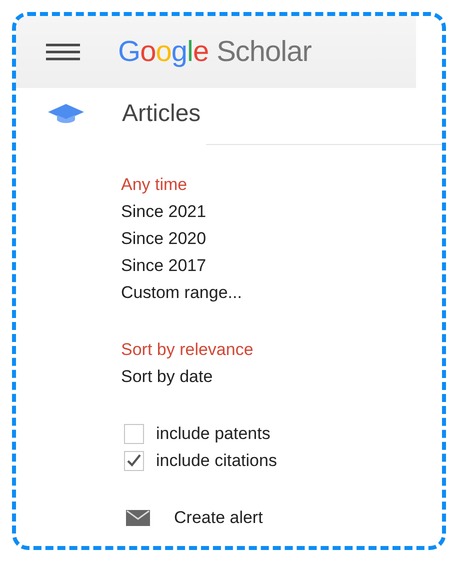  I want to click on logo-brand: Google, so click(163, 52).